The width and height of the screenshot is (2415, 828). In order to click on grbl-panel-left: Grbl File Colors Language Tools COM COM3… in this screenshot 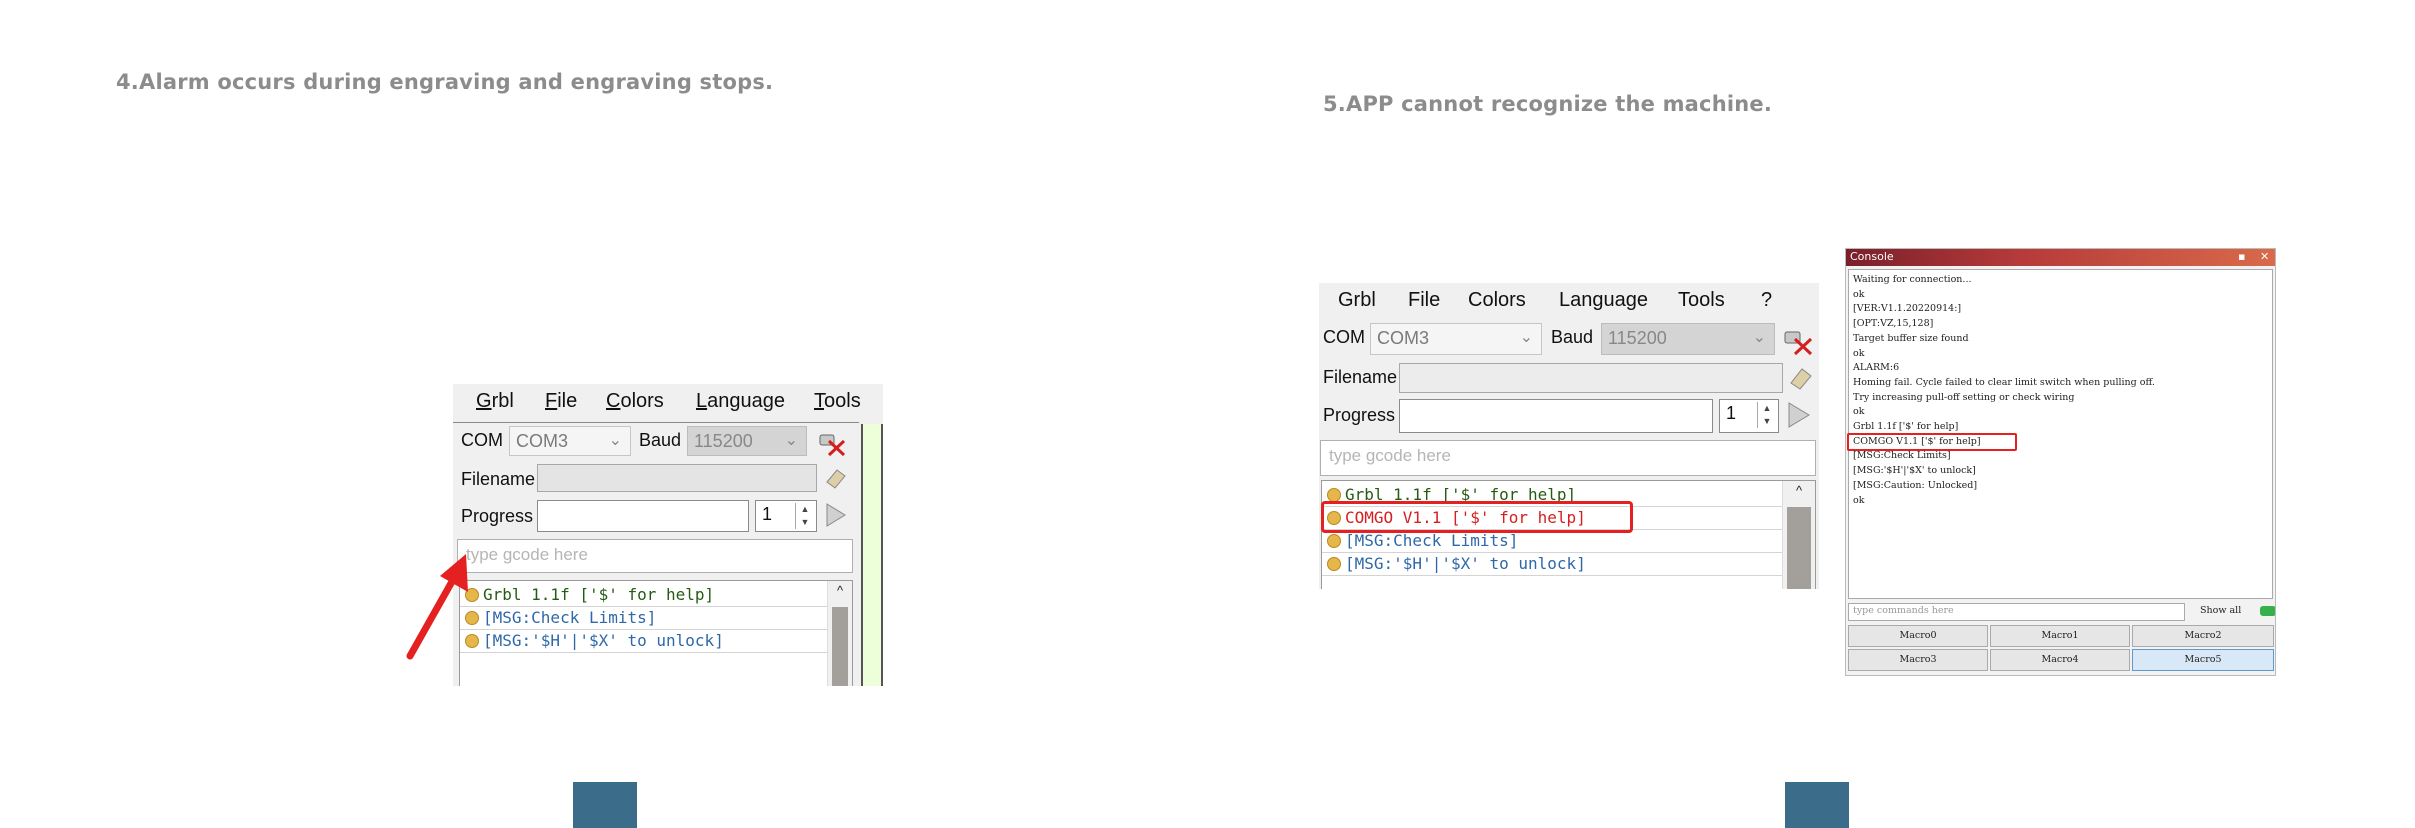, I will do `click(668, 535)`.